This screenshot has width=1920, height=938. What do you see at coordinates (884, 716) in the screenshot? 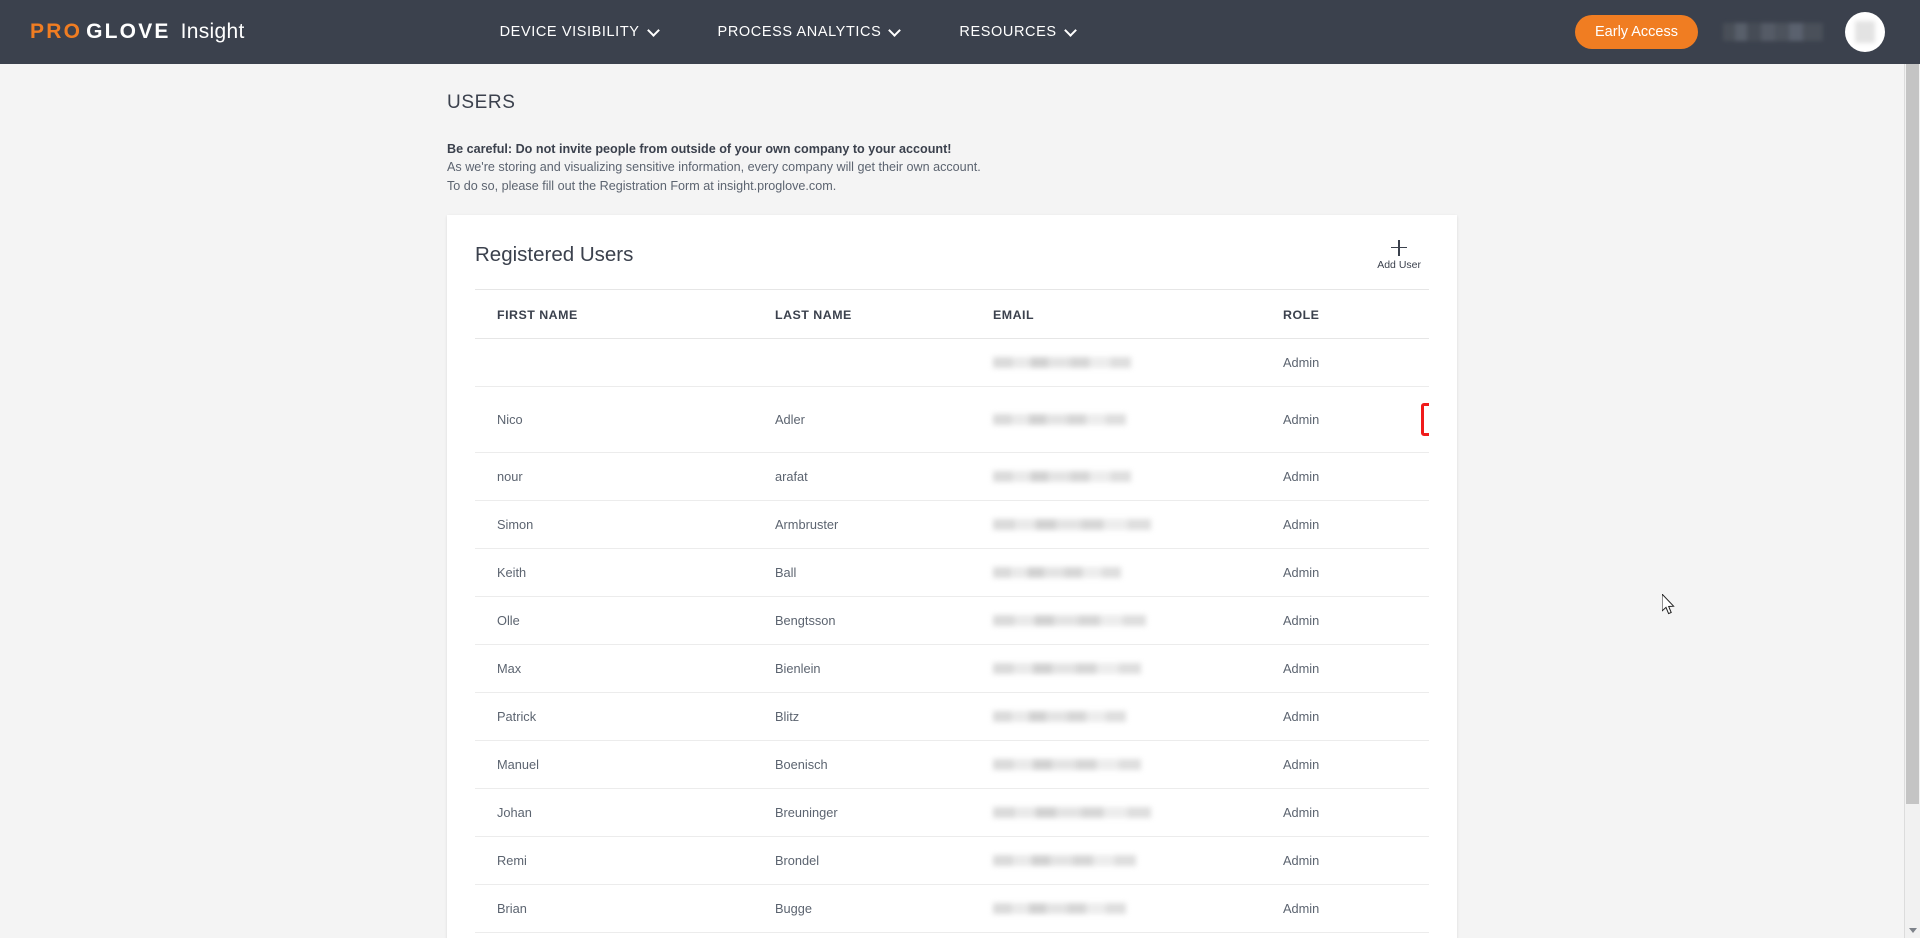
I see `cell-last-name: Blitz` at bounding box center [884, 716].